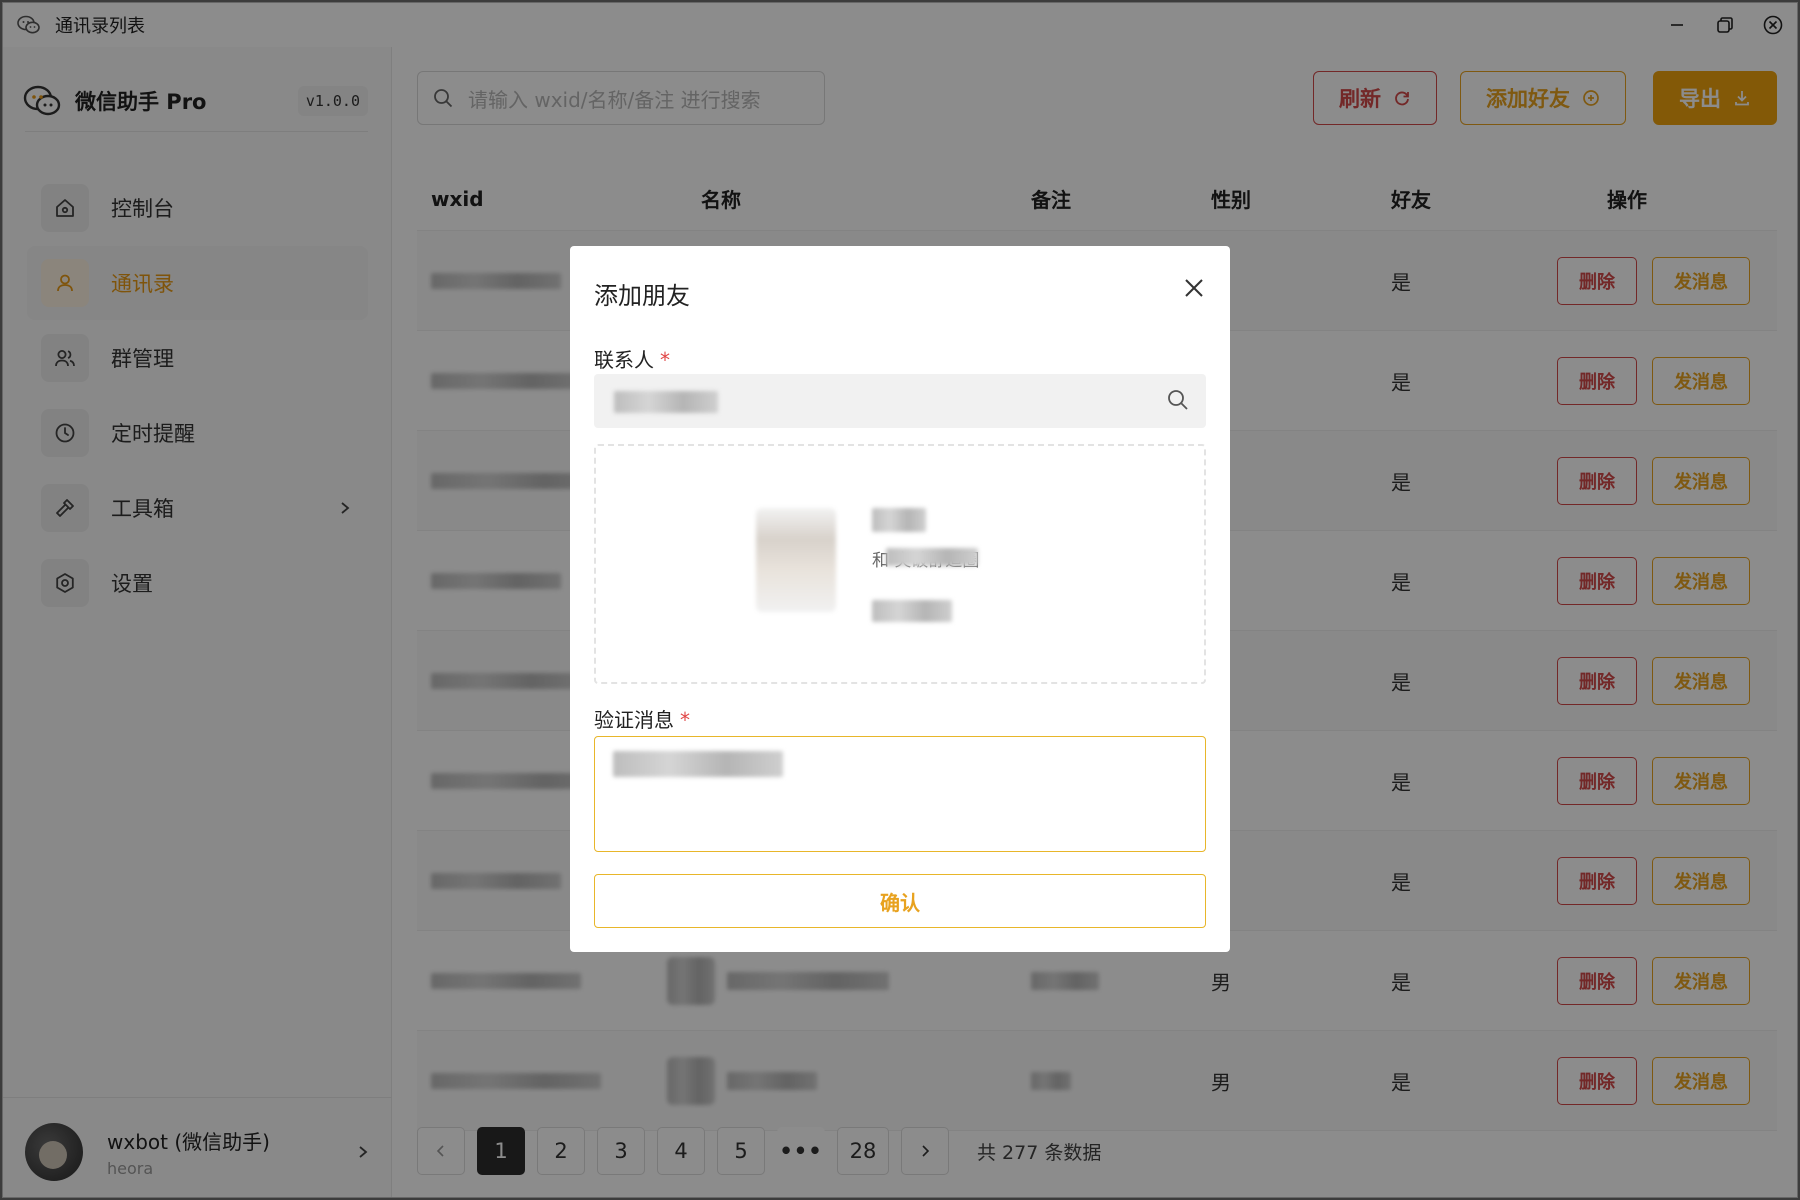  Describe the element at coordinates (698, 764) in the screenshot. I see `verify-message-value` at that location.